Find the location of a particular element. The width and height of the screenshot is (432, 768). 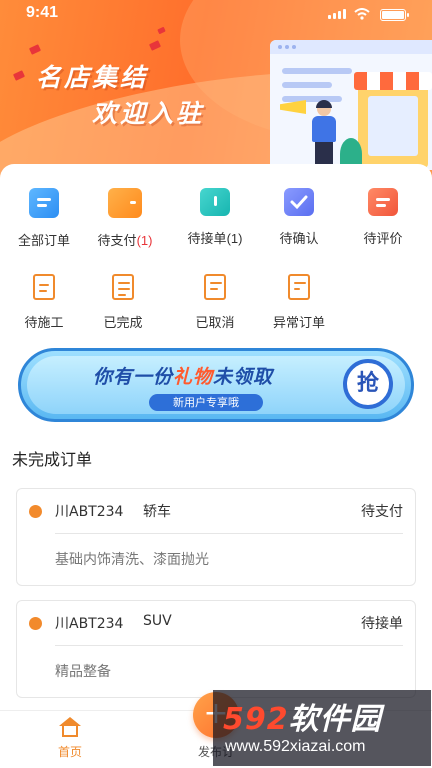

review-icon is located at coordinates (383, 202).